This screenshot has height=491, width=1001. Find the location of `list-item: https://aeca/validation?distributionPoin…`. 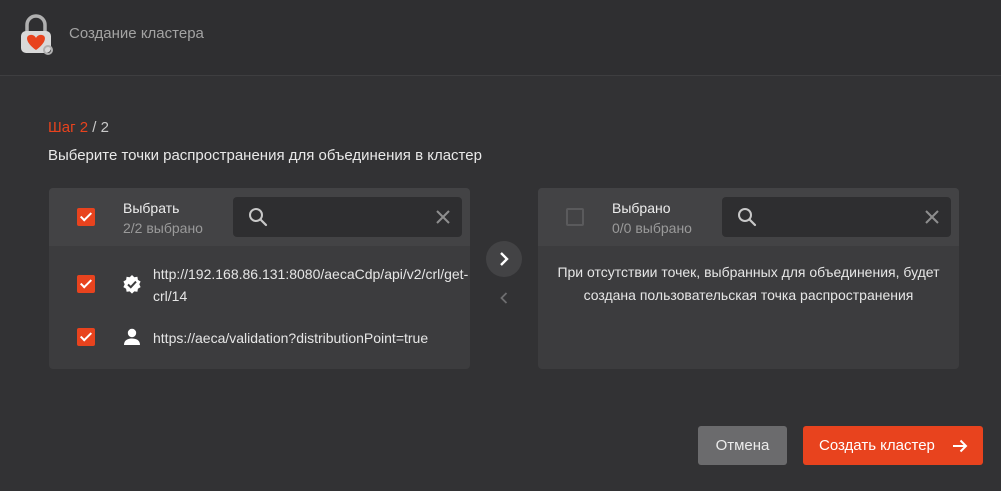

list-item: https://aeca/validation?distributionPoin… is located at coordinates (259, 339).